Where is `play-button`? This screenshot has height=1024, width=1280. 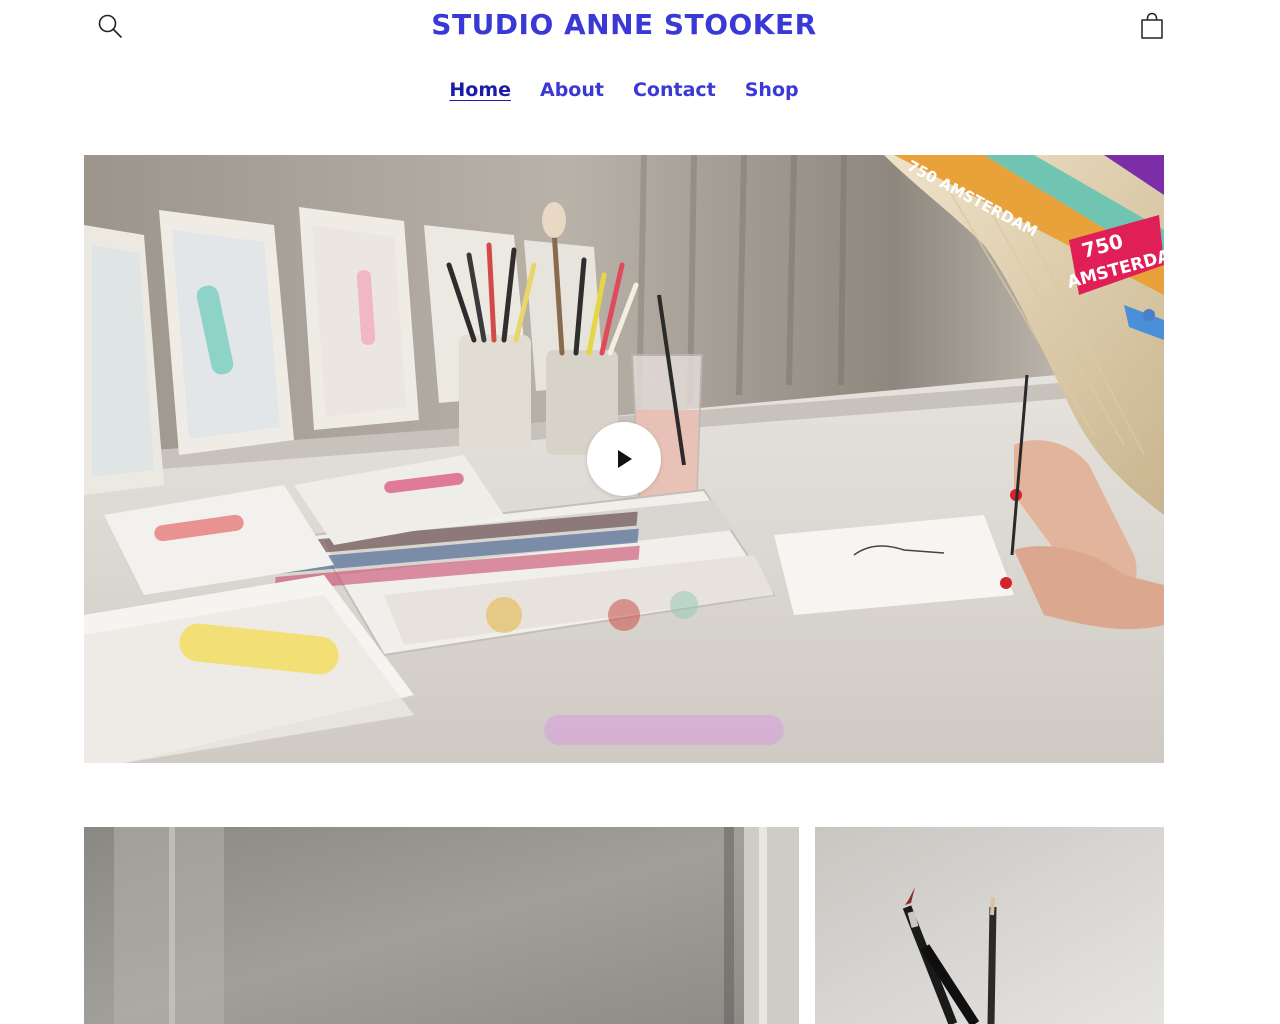 play-button is located at coordinates (624, 459).